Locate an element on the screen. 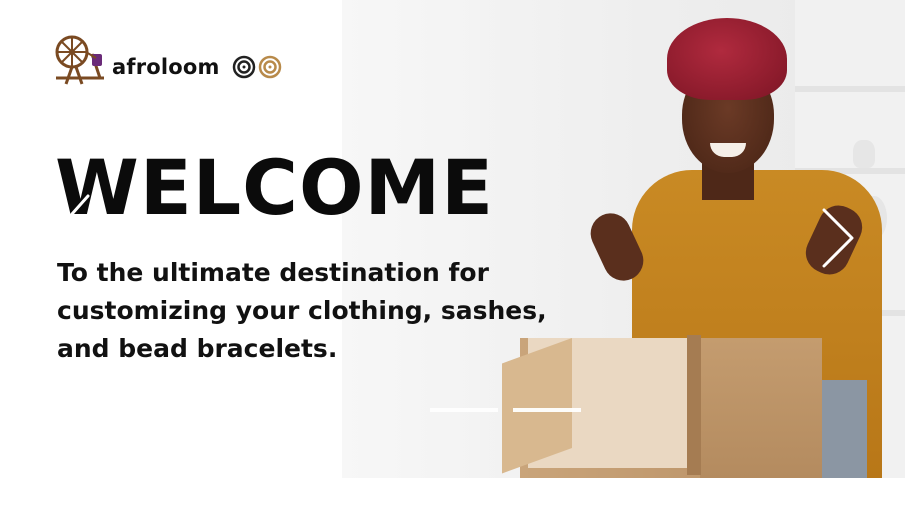  brand-name: afroloom is located at coordinates (166, 67).